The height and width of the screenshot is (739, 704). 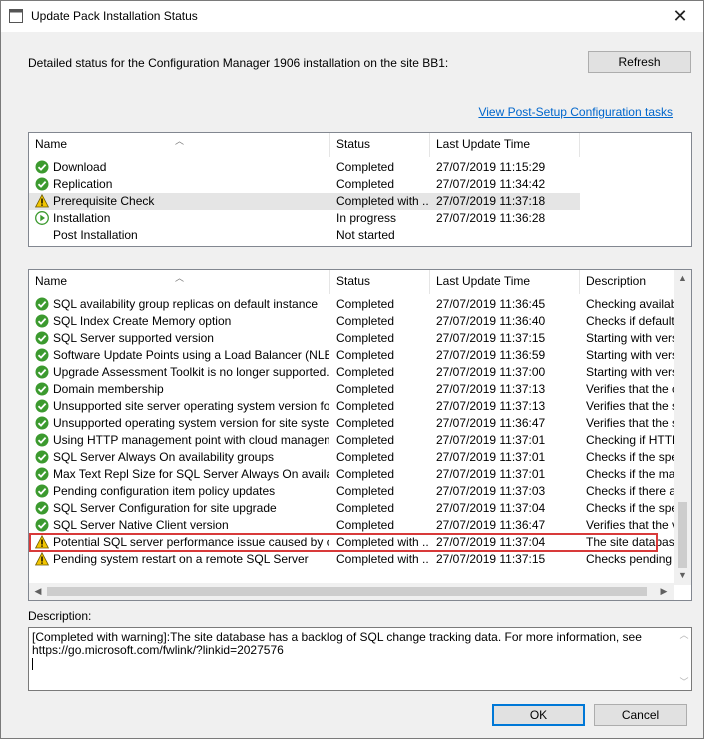 I want to click on row-last-update-time: 27/07/2019 11:37:18, so click(x=491, y=201).